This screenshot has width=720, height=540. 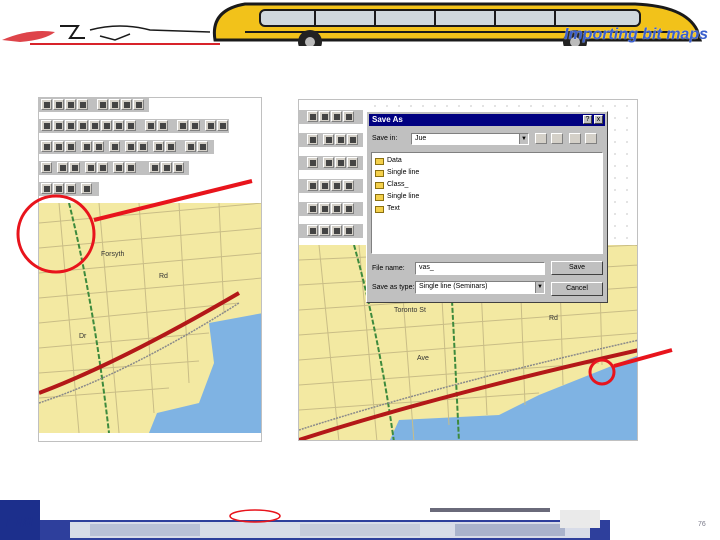 I want to click on highlight-circle-right, so click(x=602, y=372).